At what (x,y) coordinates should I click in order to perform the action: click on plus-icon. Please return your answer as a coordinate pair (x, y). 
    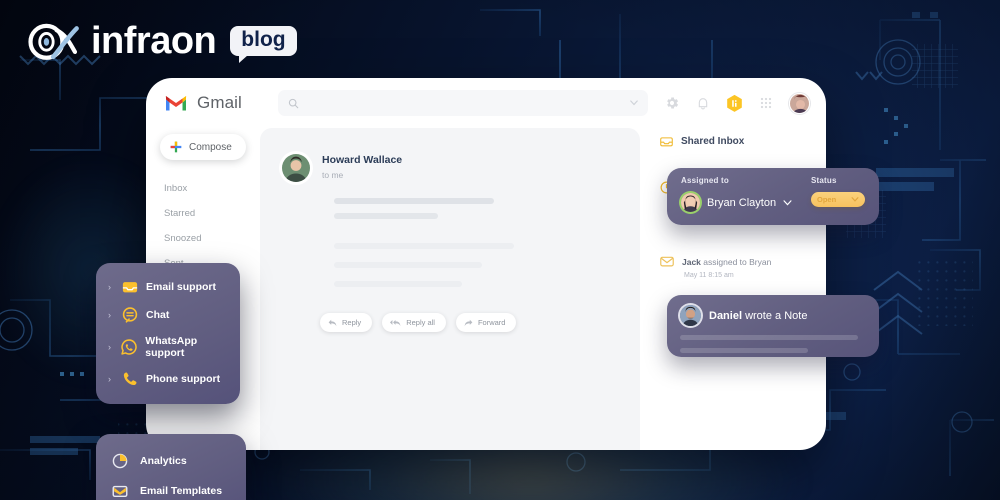
    Looking at the image, I should click on (176, 147).